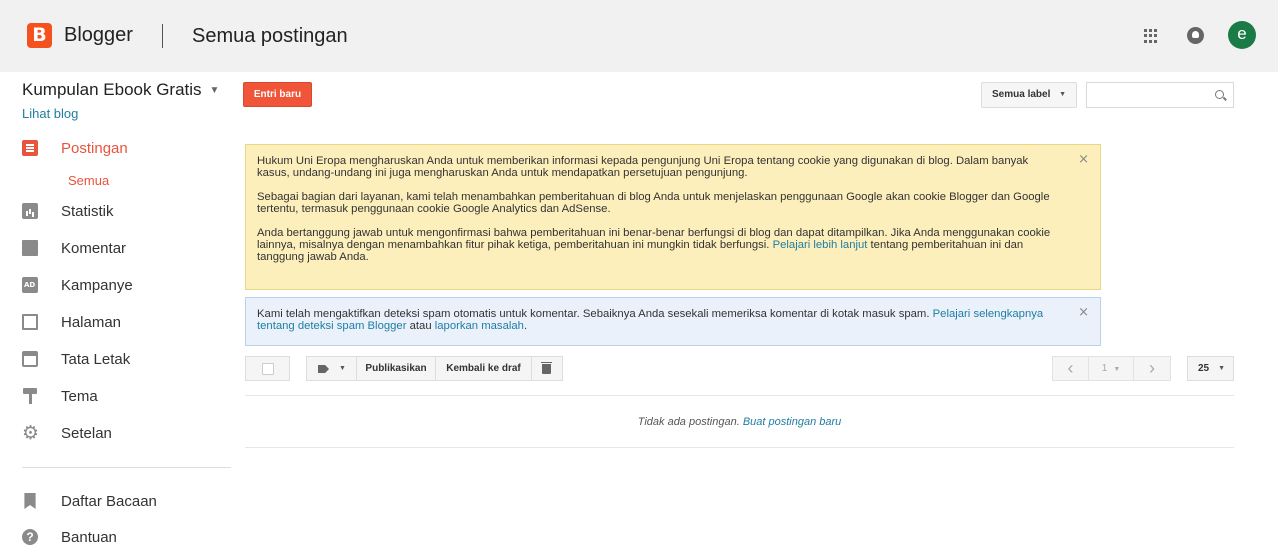  I want to click on sidebar-item-stats: Statistik, so click(68, 211).